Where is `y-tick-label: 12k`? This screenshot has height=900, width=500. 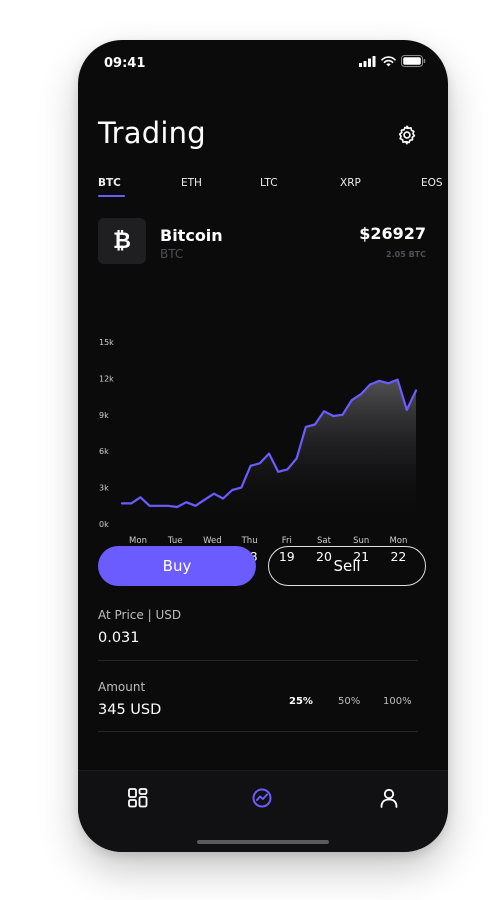
y-tick-label: 12k is located at coordinates (106, 378).